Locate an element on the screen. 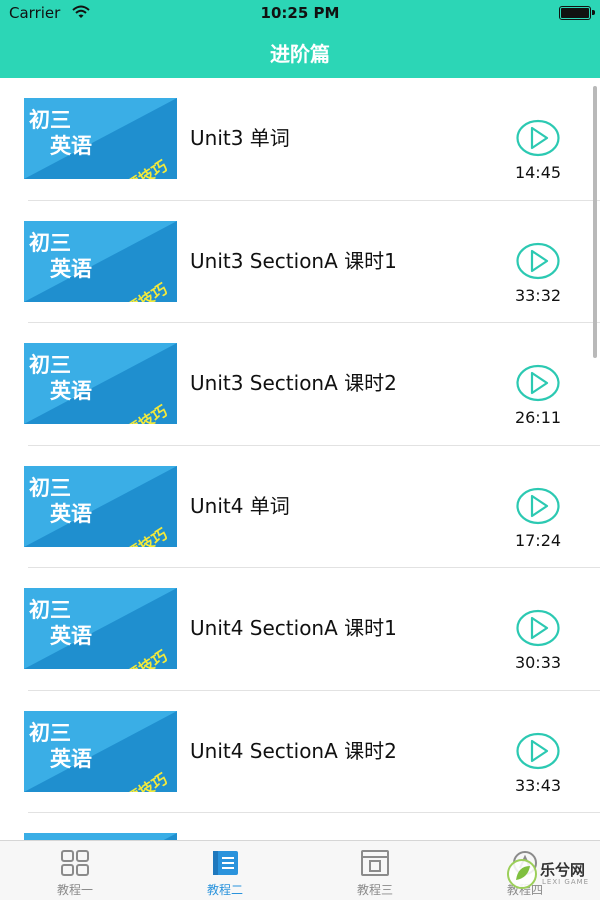 The width and height of the screenshot is (600, 900). lesson-title: Unit4 SectionA 课时1 is located at coordinates (293, 628).